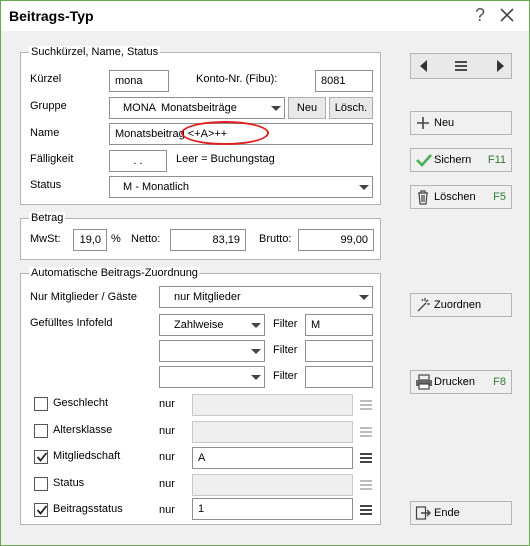  What do you see at coordinates (212, 325) in the screenshot?
I see `infofeld-select-1: Zahlweise` at bounding box center [212, 325].